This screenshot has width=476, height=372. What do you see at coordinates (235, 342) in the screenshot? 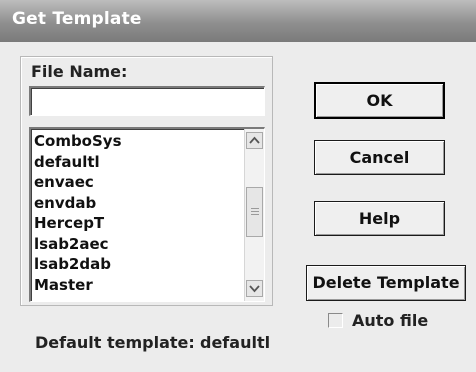
I see `default-template-value: defaultl` at bounding box center [235, 342].